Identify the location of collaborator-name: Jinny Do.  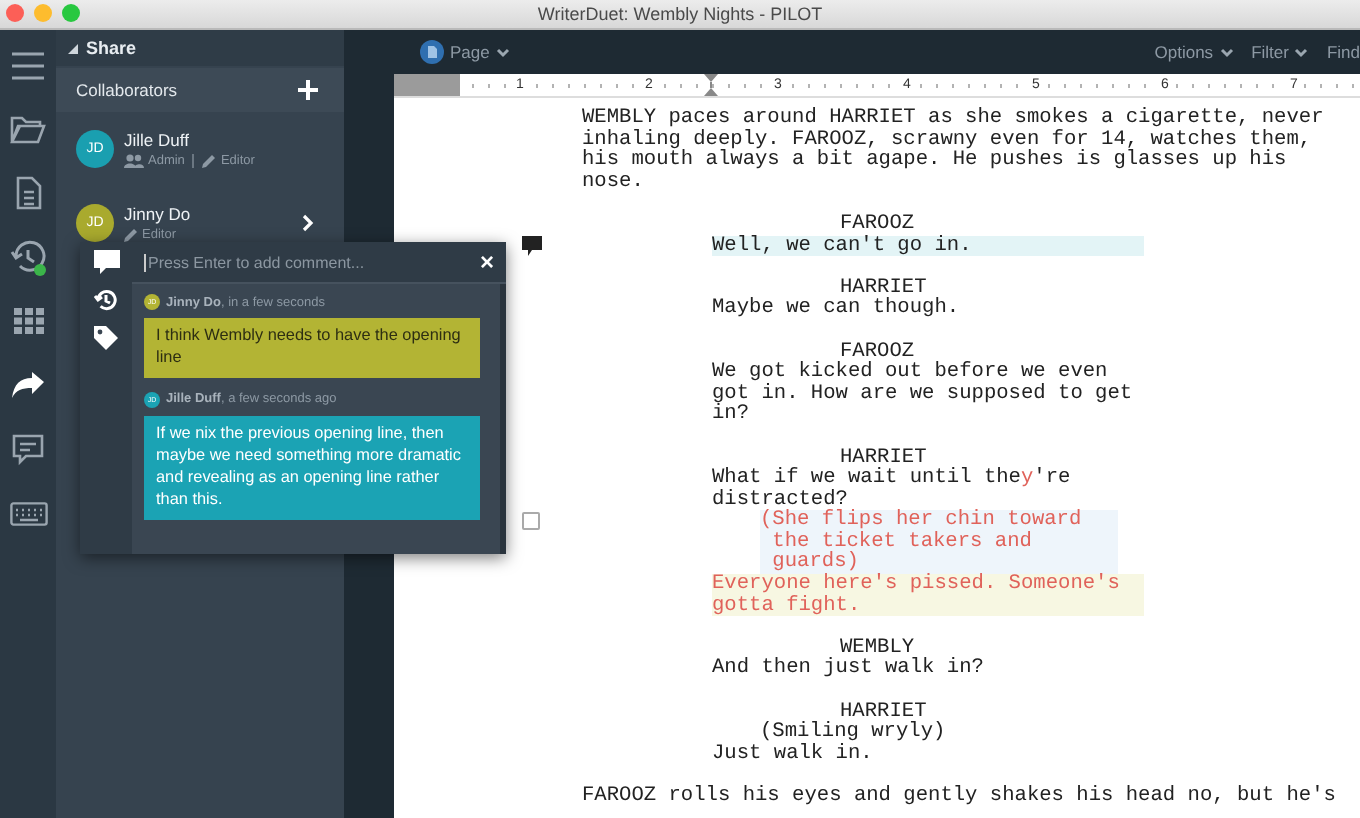
(157, 214).